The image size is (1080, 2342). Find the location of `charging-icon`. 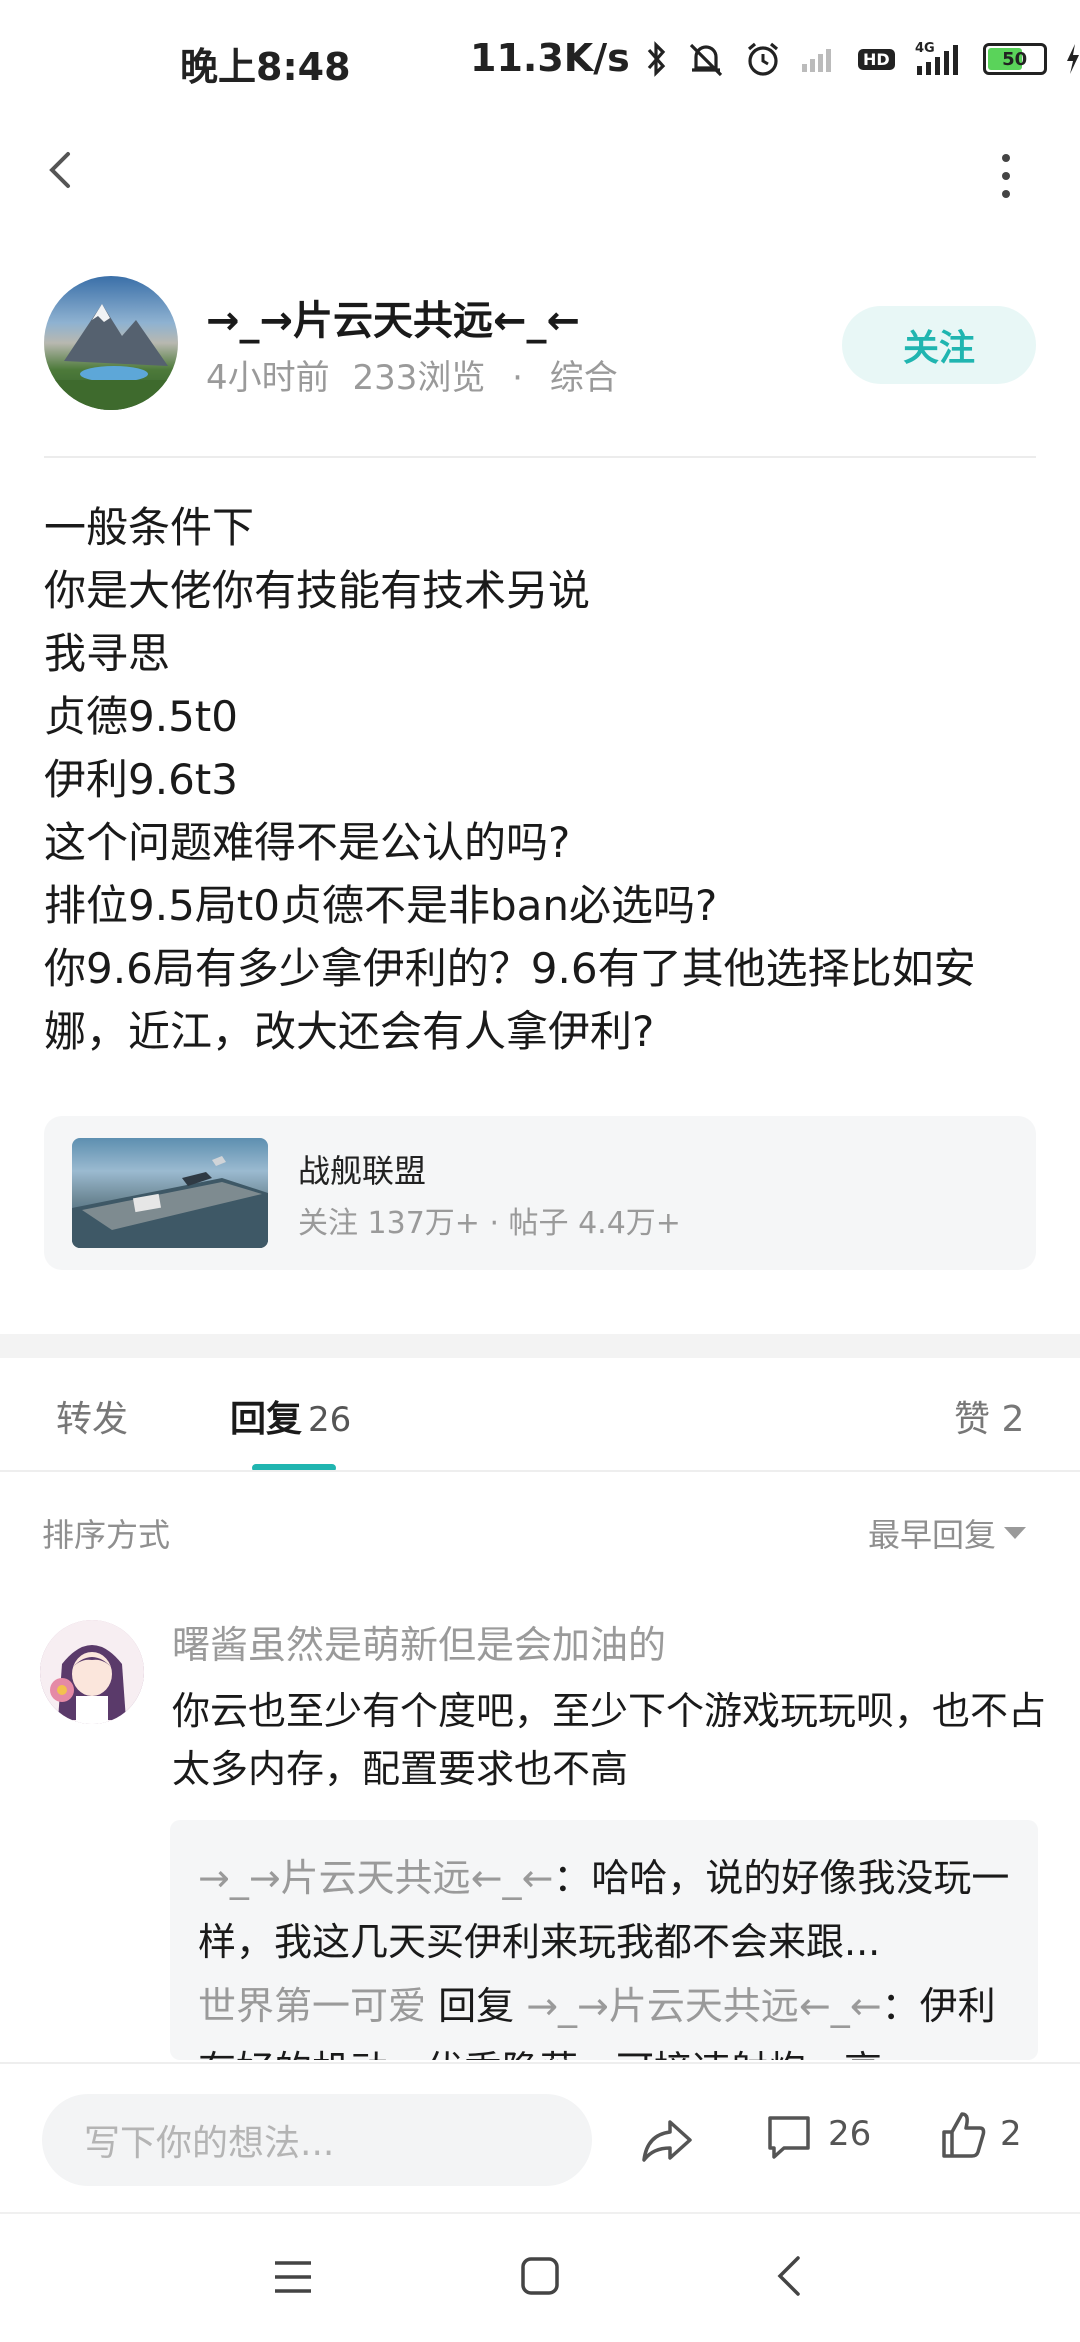

charging-icon is located at coordinates (1072, 59).